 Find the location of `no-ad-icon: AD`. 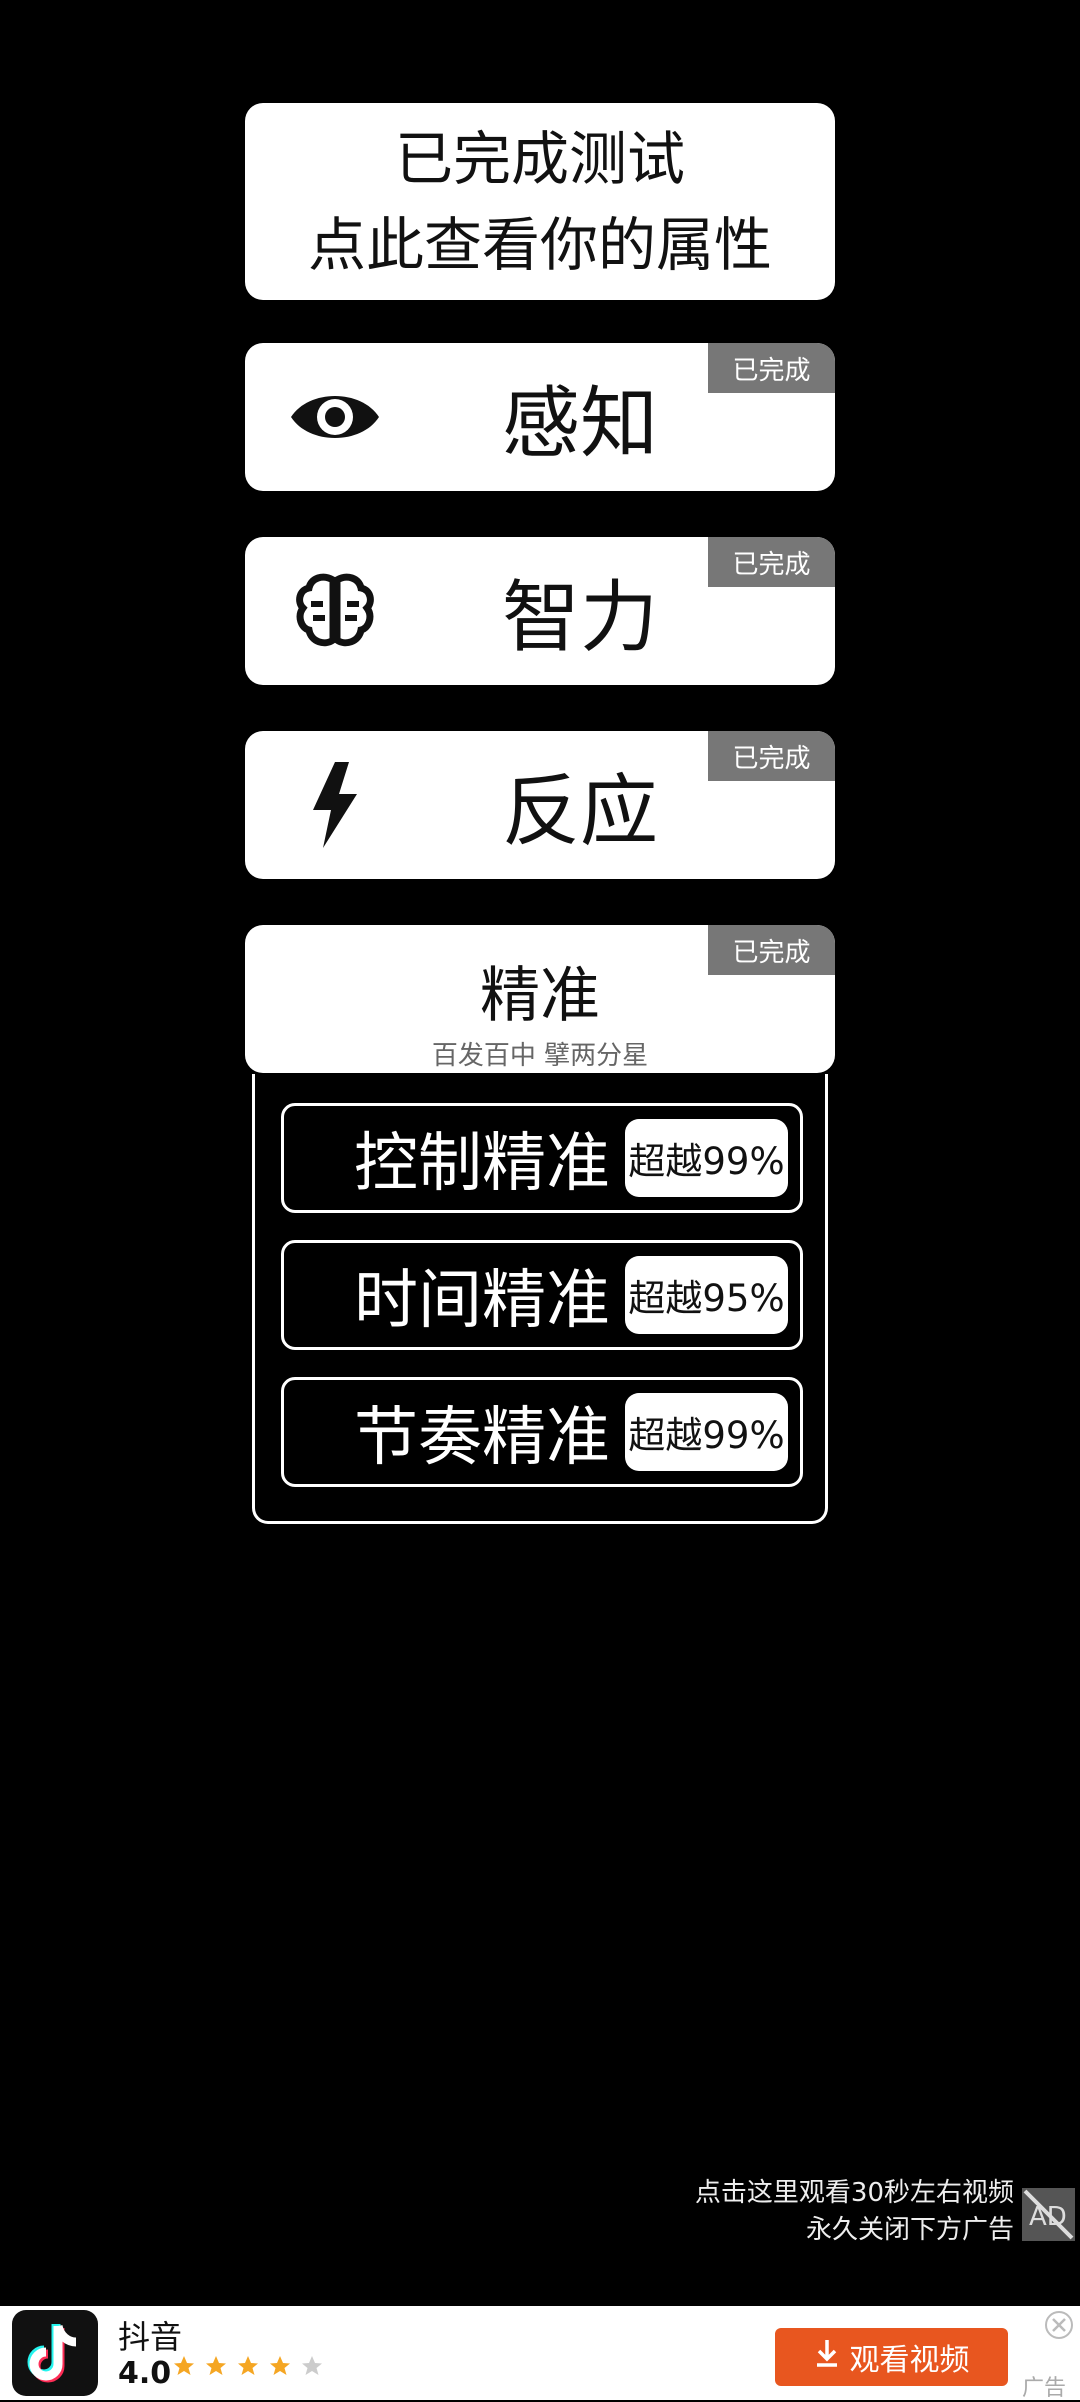

no-ad-icon: AD is located at coordinates (1048, 2214).